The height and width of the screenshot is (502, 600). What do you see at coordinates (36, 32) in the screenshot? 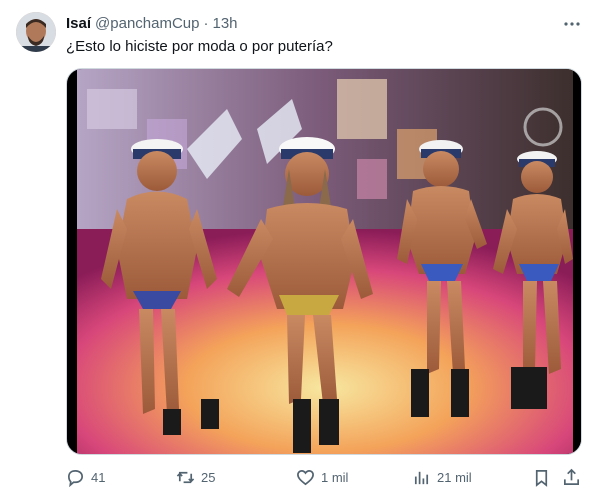
I see `avatar` at bounding box center [36, 32].